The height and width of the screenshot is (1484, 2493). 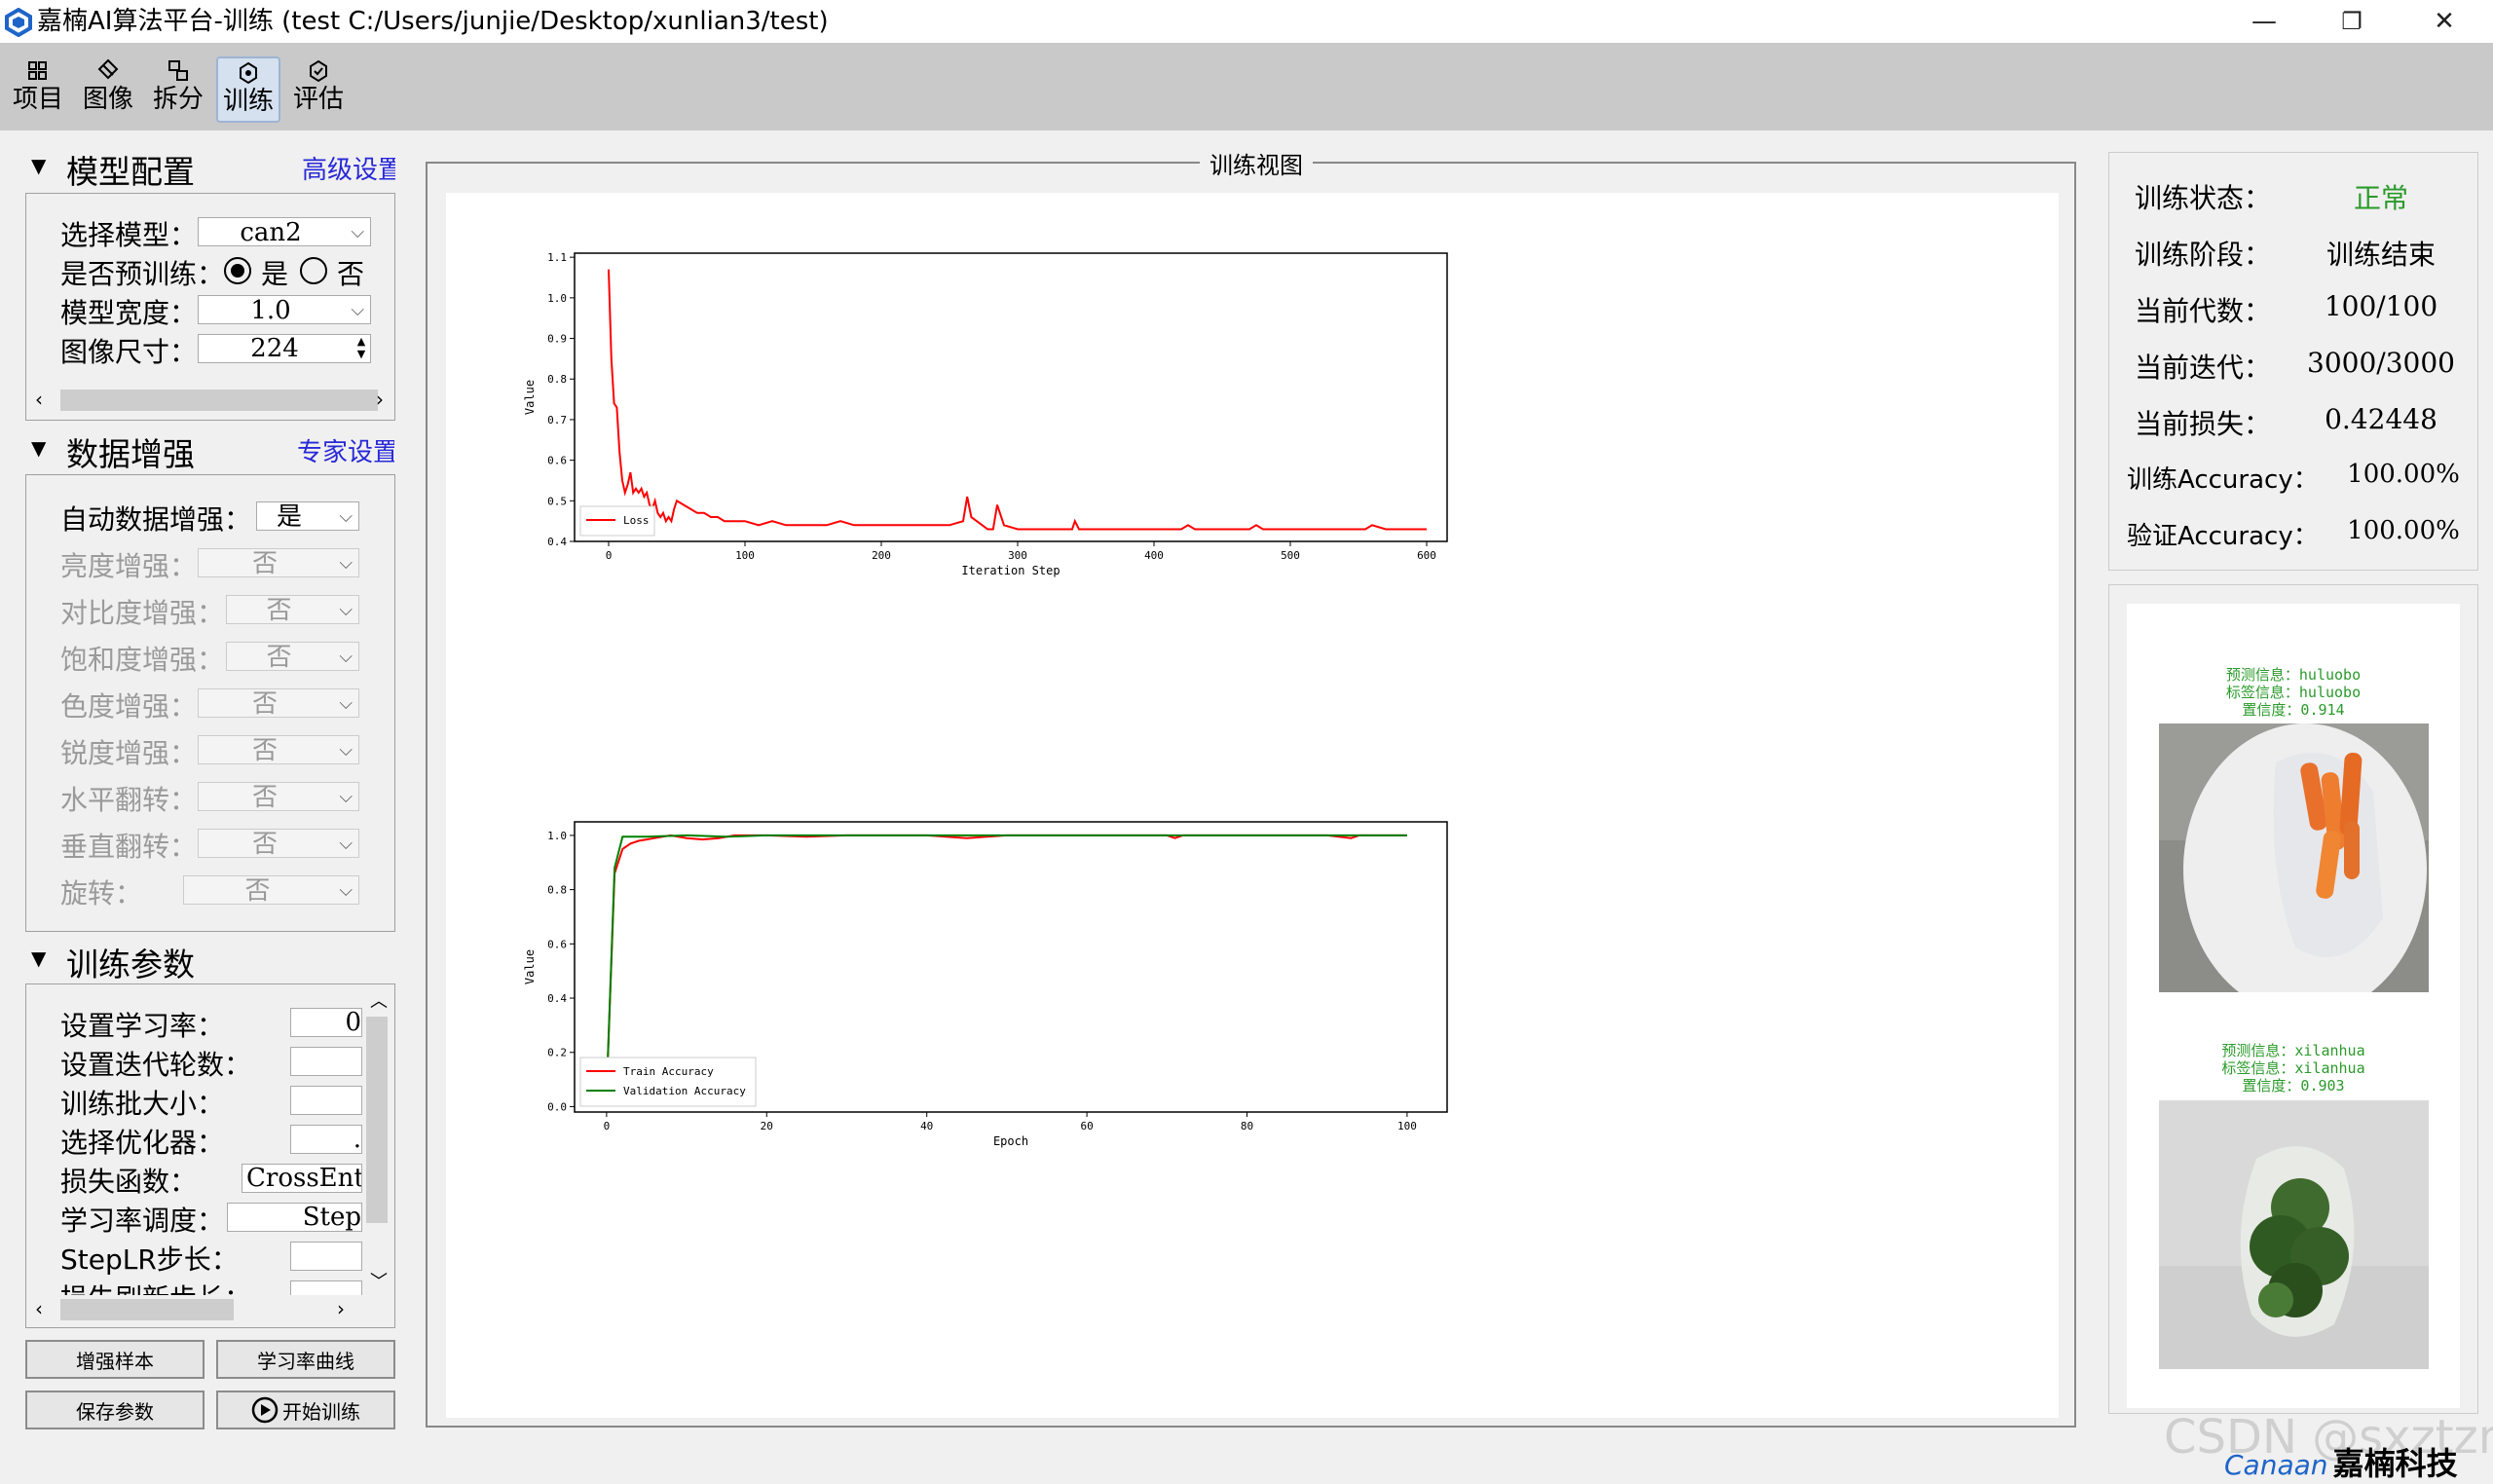 I want to click on train-params-hscrollbar: ‹ ›, so click(x=196, y=1309).